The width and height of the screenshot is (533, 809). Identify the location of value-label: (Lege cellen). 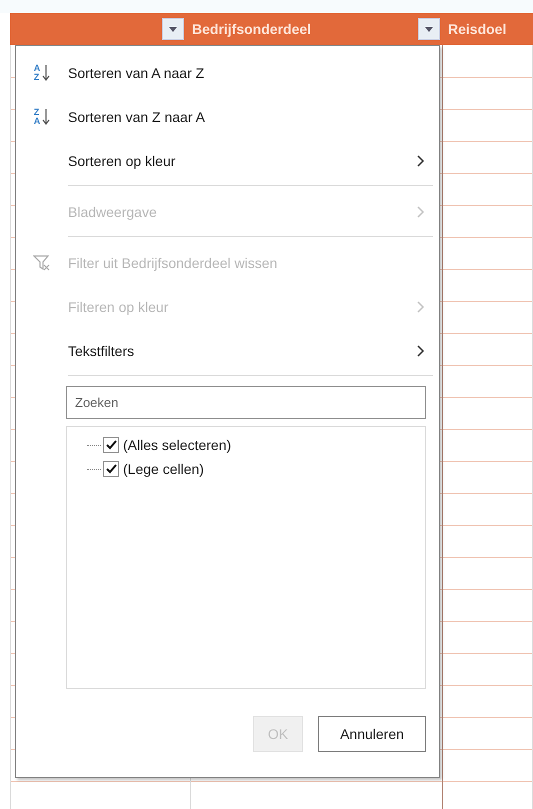
(163, 469).